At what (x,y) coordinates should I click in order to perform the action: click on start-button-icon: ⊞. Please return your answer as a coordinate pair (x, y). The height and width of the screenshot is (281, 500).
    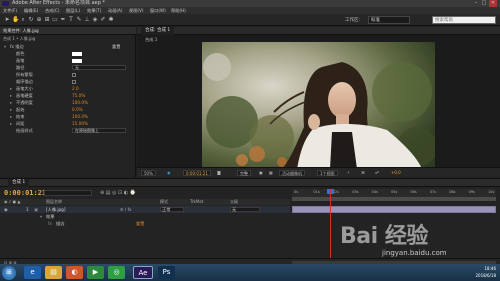
    Looking at the image, I should click on (9, 272).